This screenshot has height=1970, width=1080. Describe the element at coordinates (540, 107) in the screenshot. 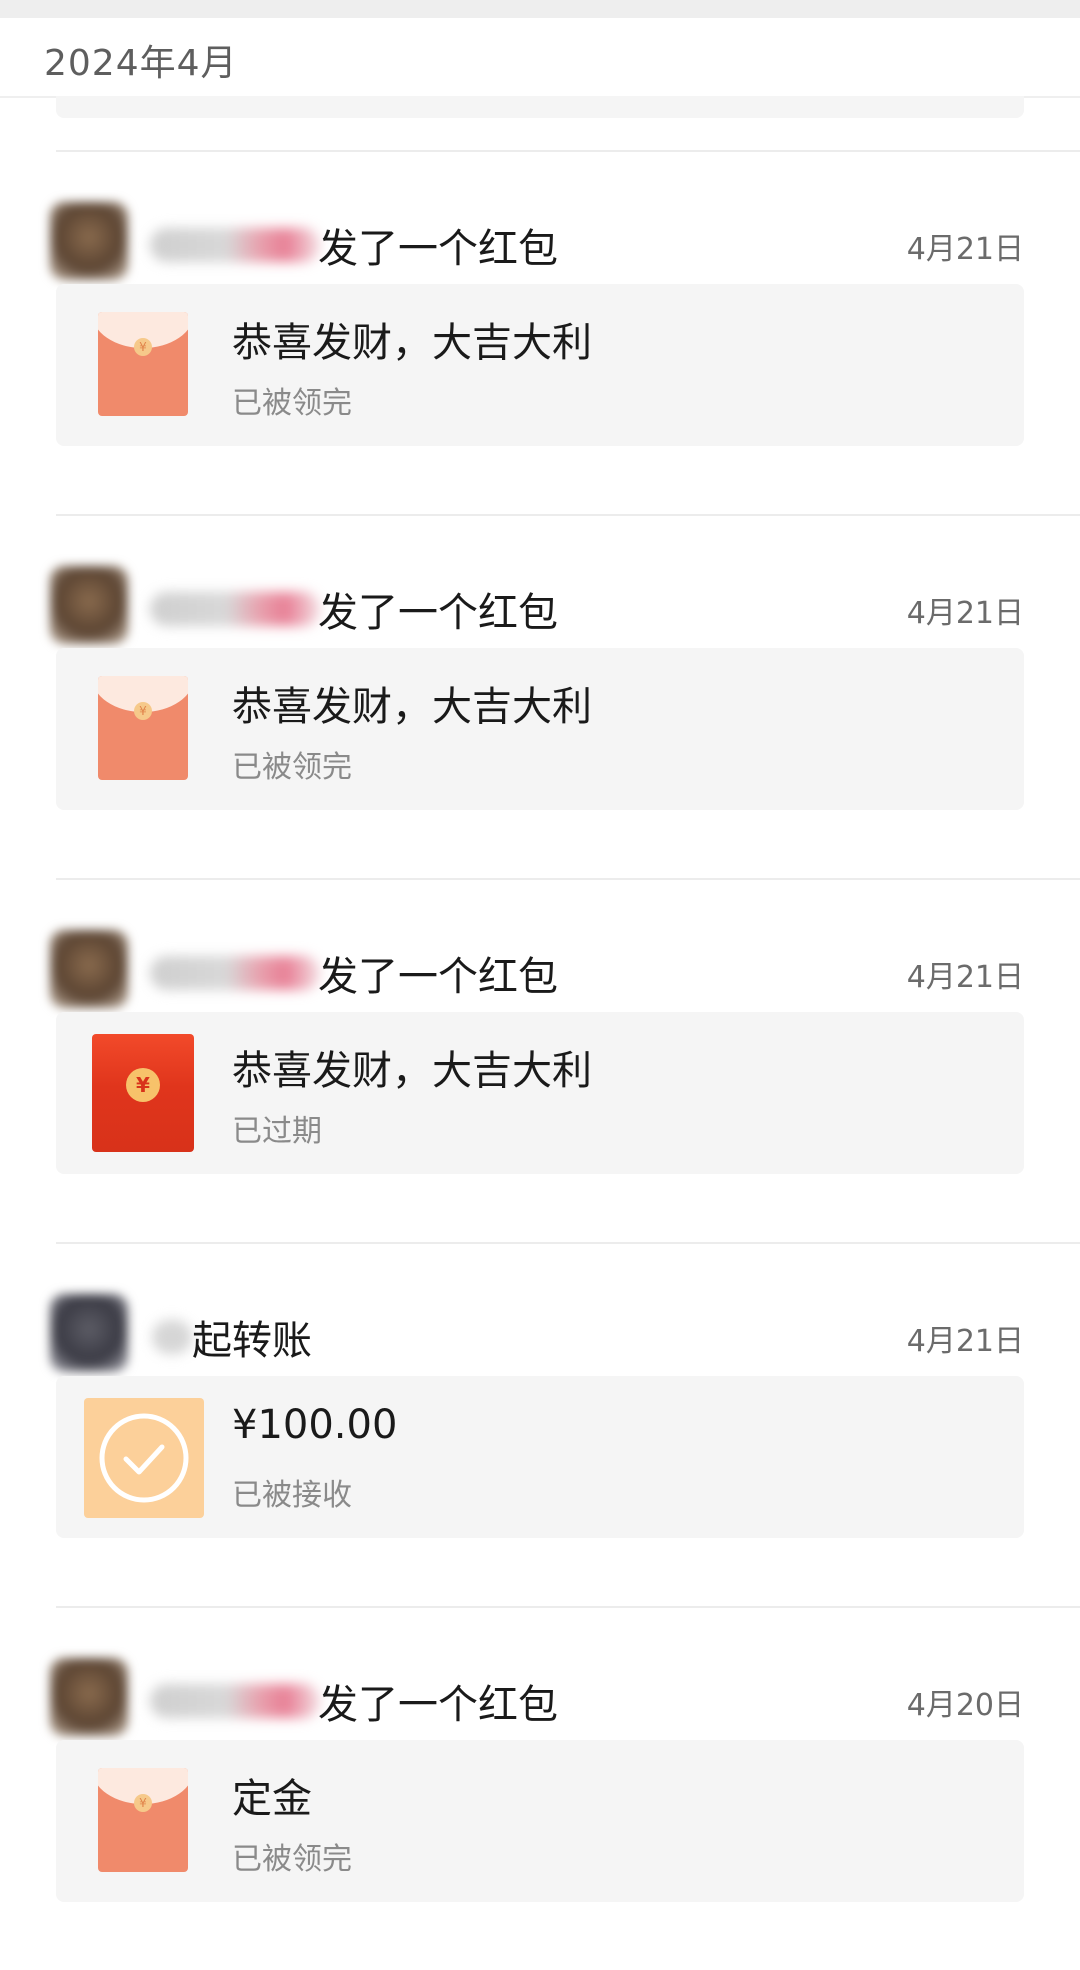

I see `previous-card-tail` at that location.